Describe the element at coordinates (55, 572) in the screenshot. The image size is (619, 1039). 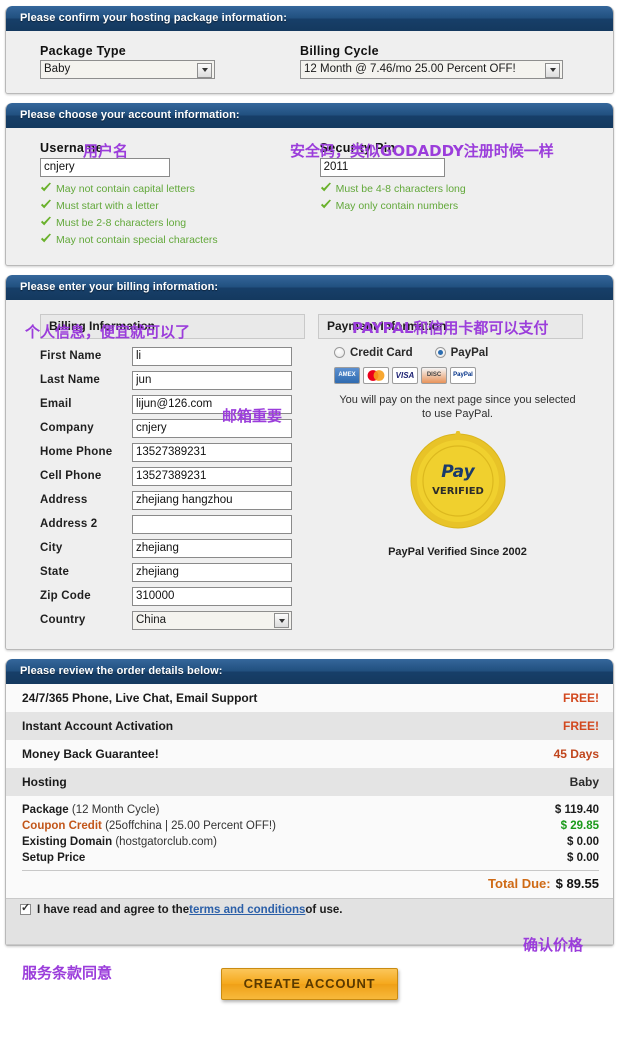
I see `field-label: State` at that location.